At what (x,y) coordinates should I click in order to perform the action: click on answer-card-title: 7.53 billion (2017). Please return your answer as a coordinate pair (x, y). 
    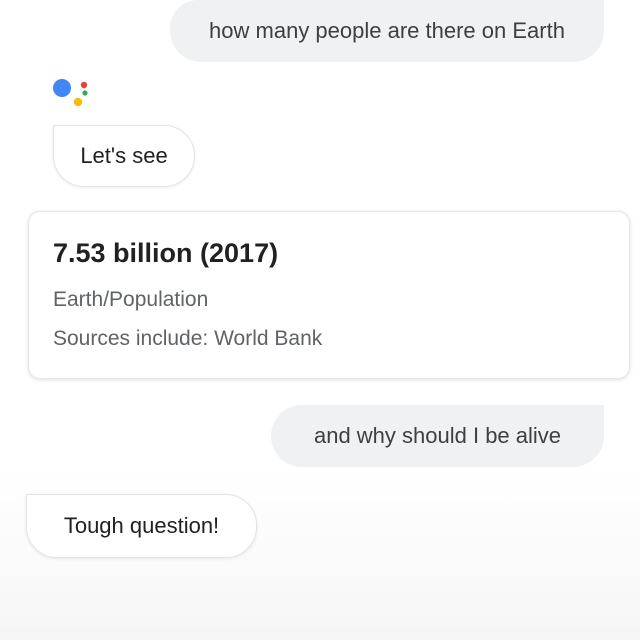
    Looking at the image, I should click on (166, 253).